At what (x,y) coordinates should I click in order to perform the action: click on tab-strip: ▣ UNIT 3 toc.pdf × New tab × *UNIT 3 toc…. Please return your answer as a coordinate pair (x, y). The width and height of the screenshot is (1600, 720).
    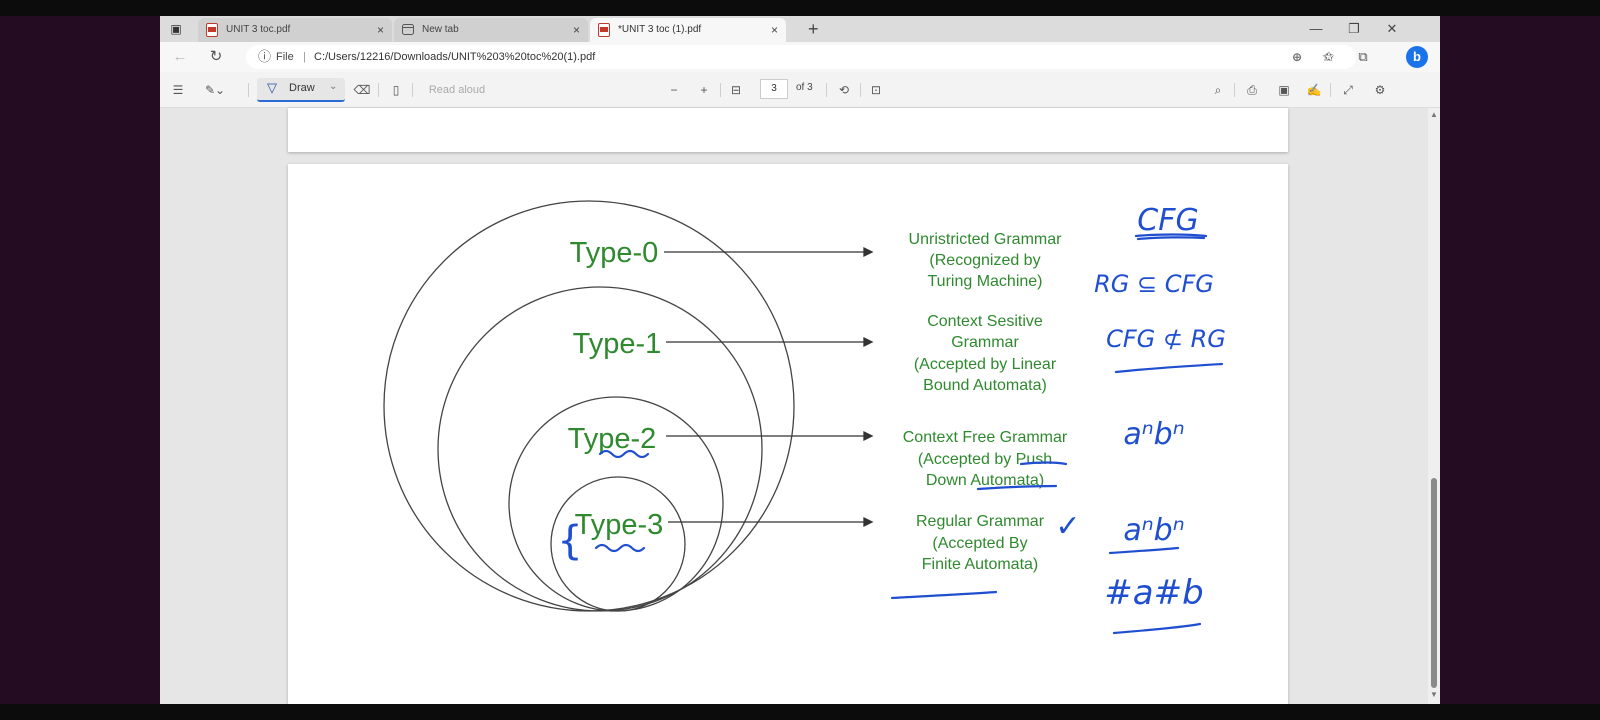
    Looking at the image, I should click on (800, 29).